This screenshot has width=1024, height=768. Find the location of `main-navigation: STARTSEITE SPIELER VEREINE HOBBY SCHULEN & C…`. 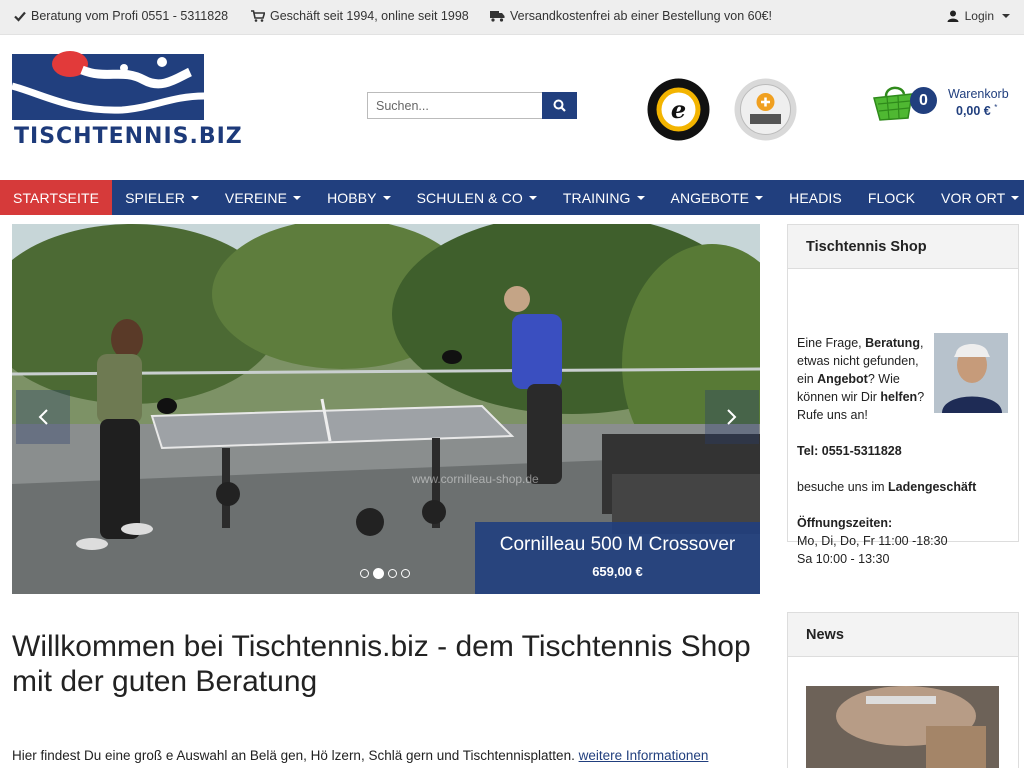

main-navigation: STARTSEITE SPIELER VEREINE HOBBY SCHULEN & C… is located at coordinates (512, 197).